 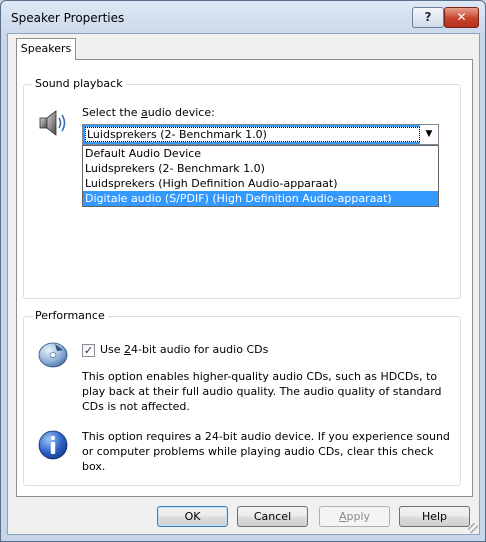 I want to click on ok-button: OK, so click(x=192, y=516).